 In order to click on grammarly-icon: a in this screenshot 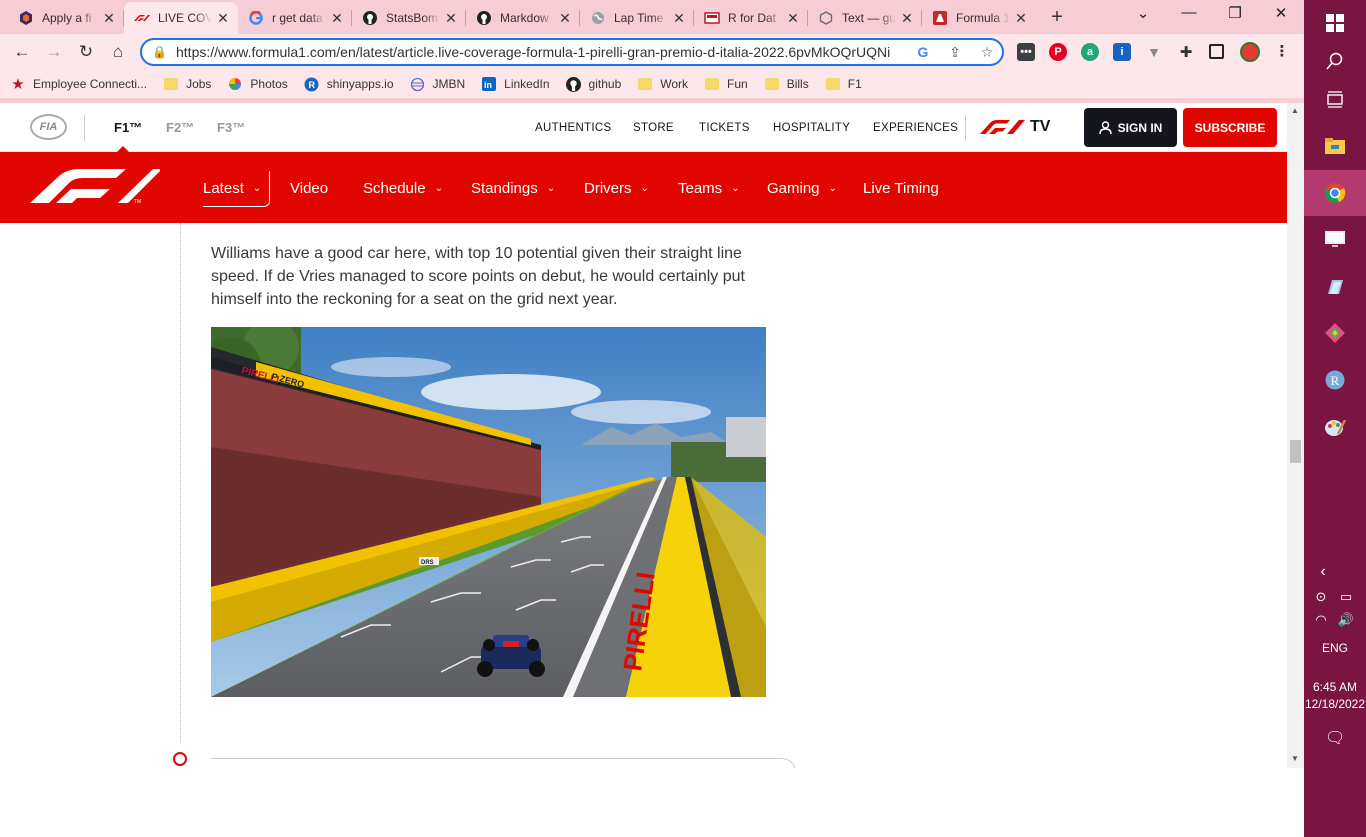, I will do `click(1090, 52)`.